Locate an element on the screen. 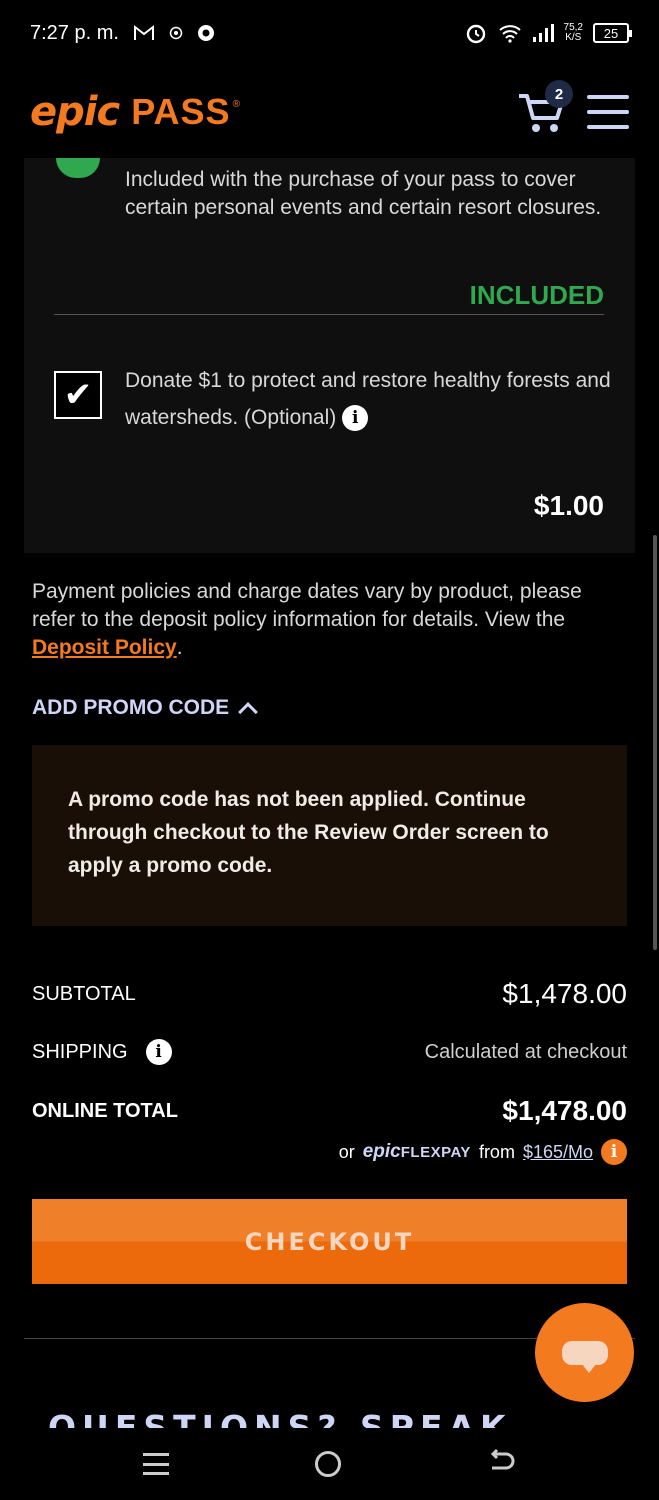 The width and height of the screenshot is (659, 1500). subtotal-label: SUBTOTAL is located at coordinates (84, 993).